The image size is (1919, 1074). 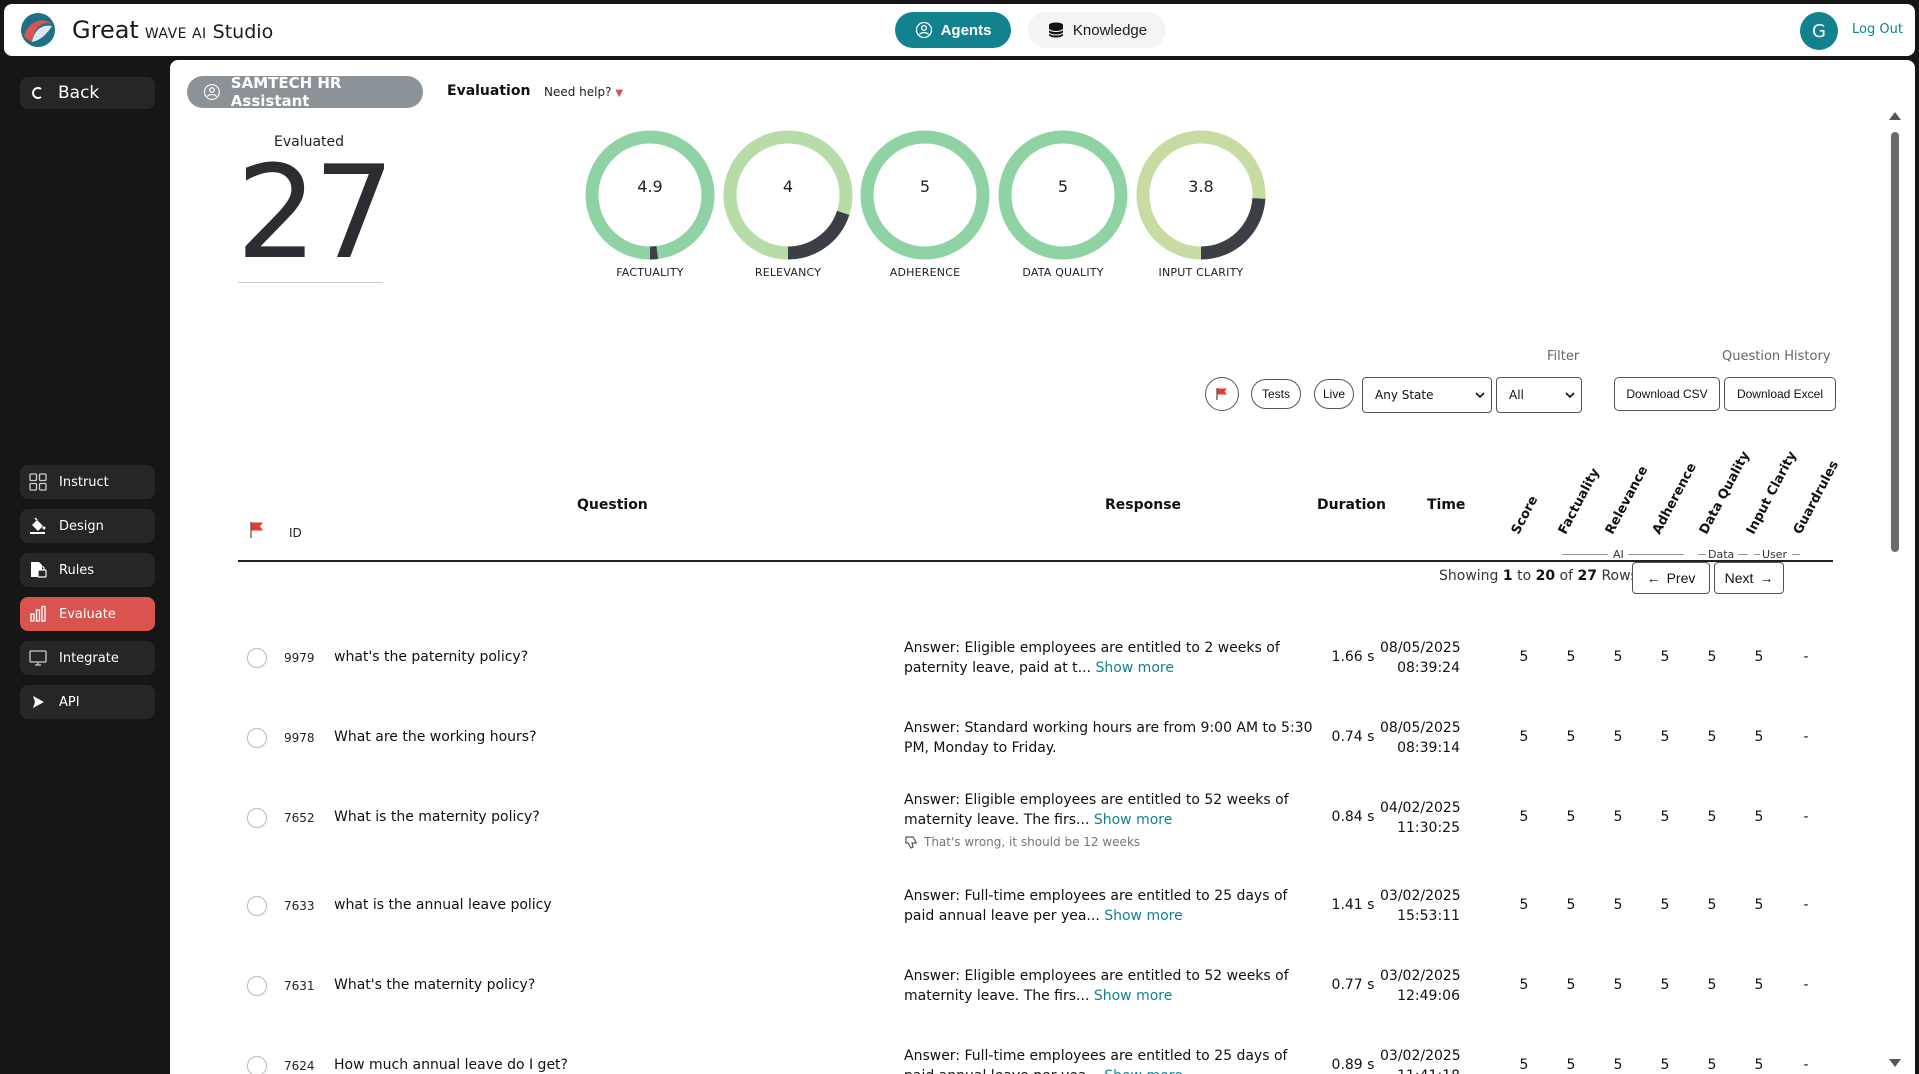 What do you see at coordinates (1627, 500) in the screenshot?
I see `column-header-relevance: Relevance` at bounding box center [1627, 500].